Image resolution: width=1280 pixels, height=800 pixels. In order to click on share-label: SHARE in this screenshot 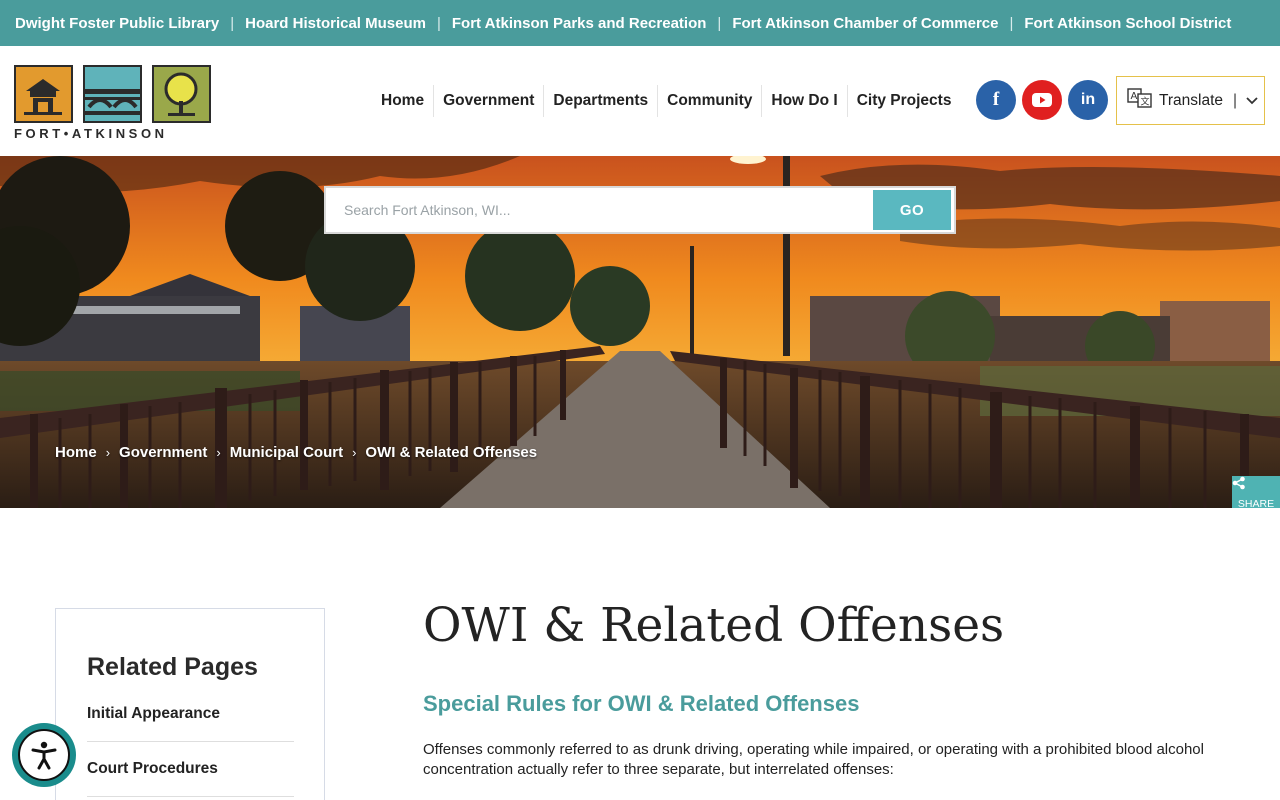, I will do `click(1256, 503)`.